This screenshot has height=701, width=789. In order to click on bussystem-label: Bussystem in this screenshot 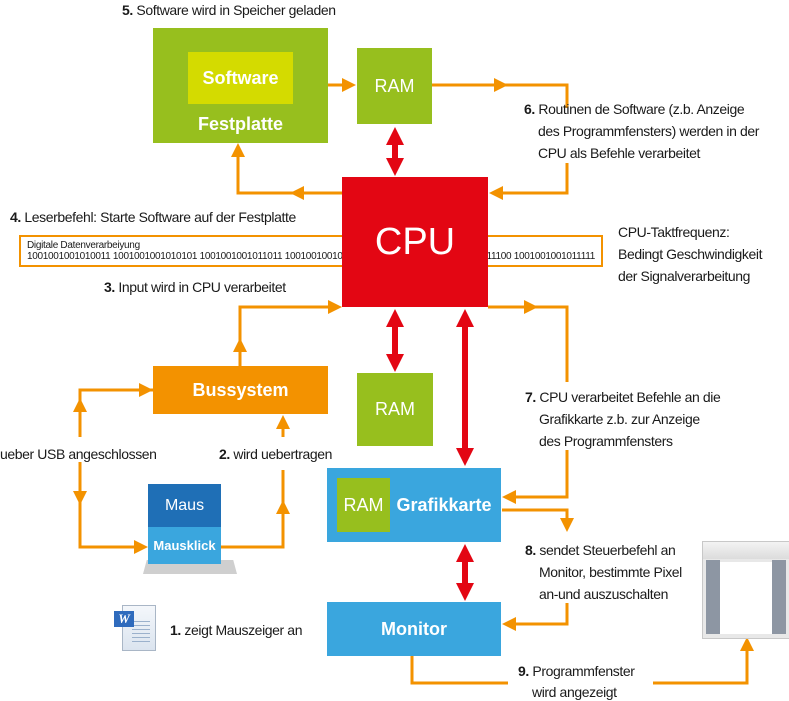, I will do `click(240, 389)`.